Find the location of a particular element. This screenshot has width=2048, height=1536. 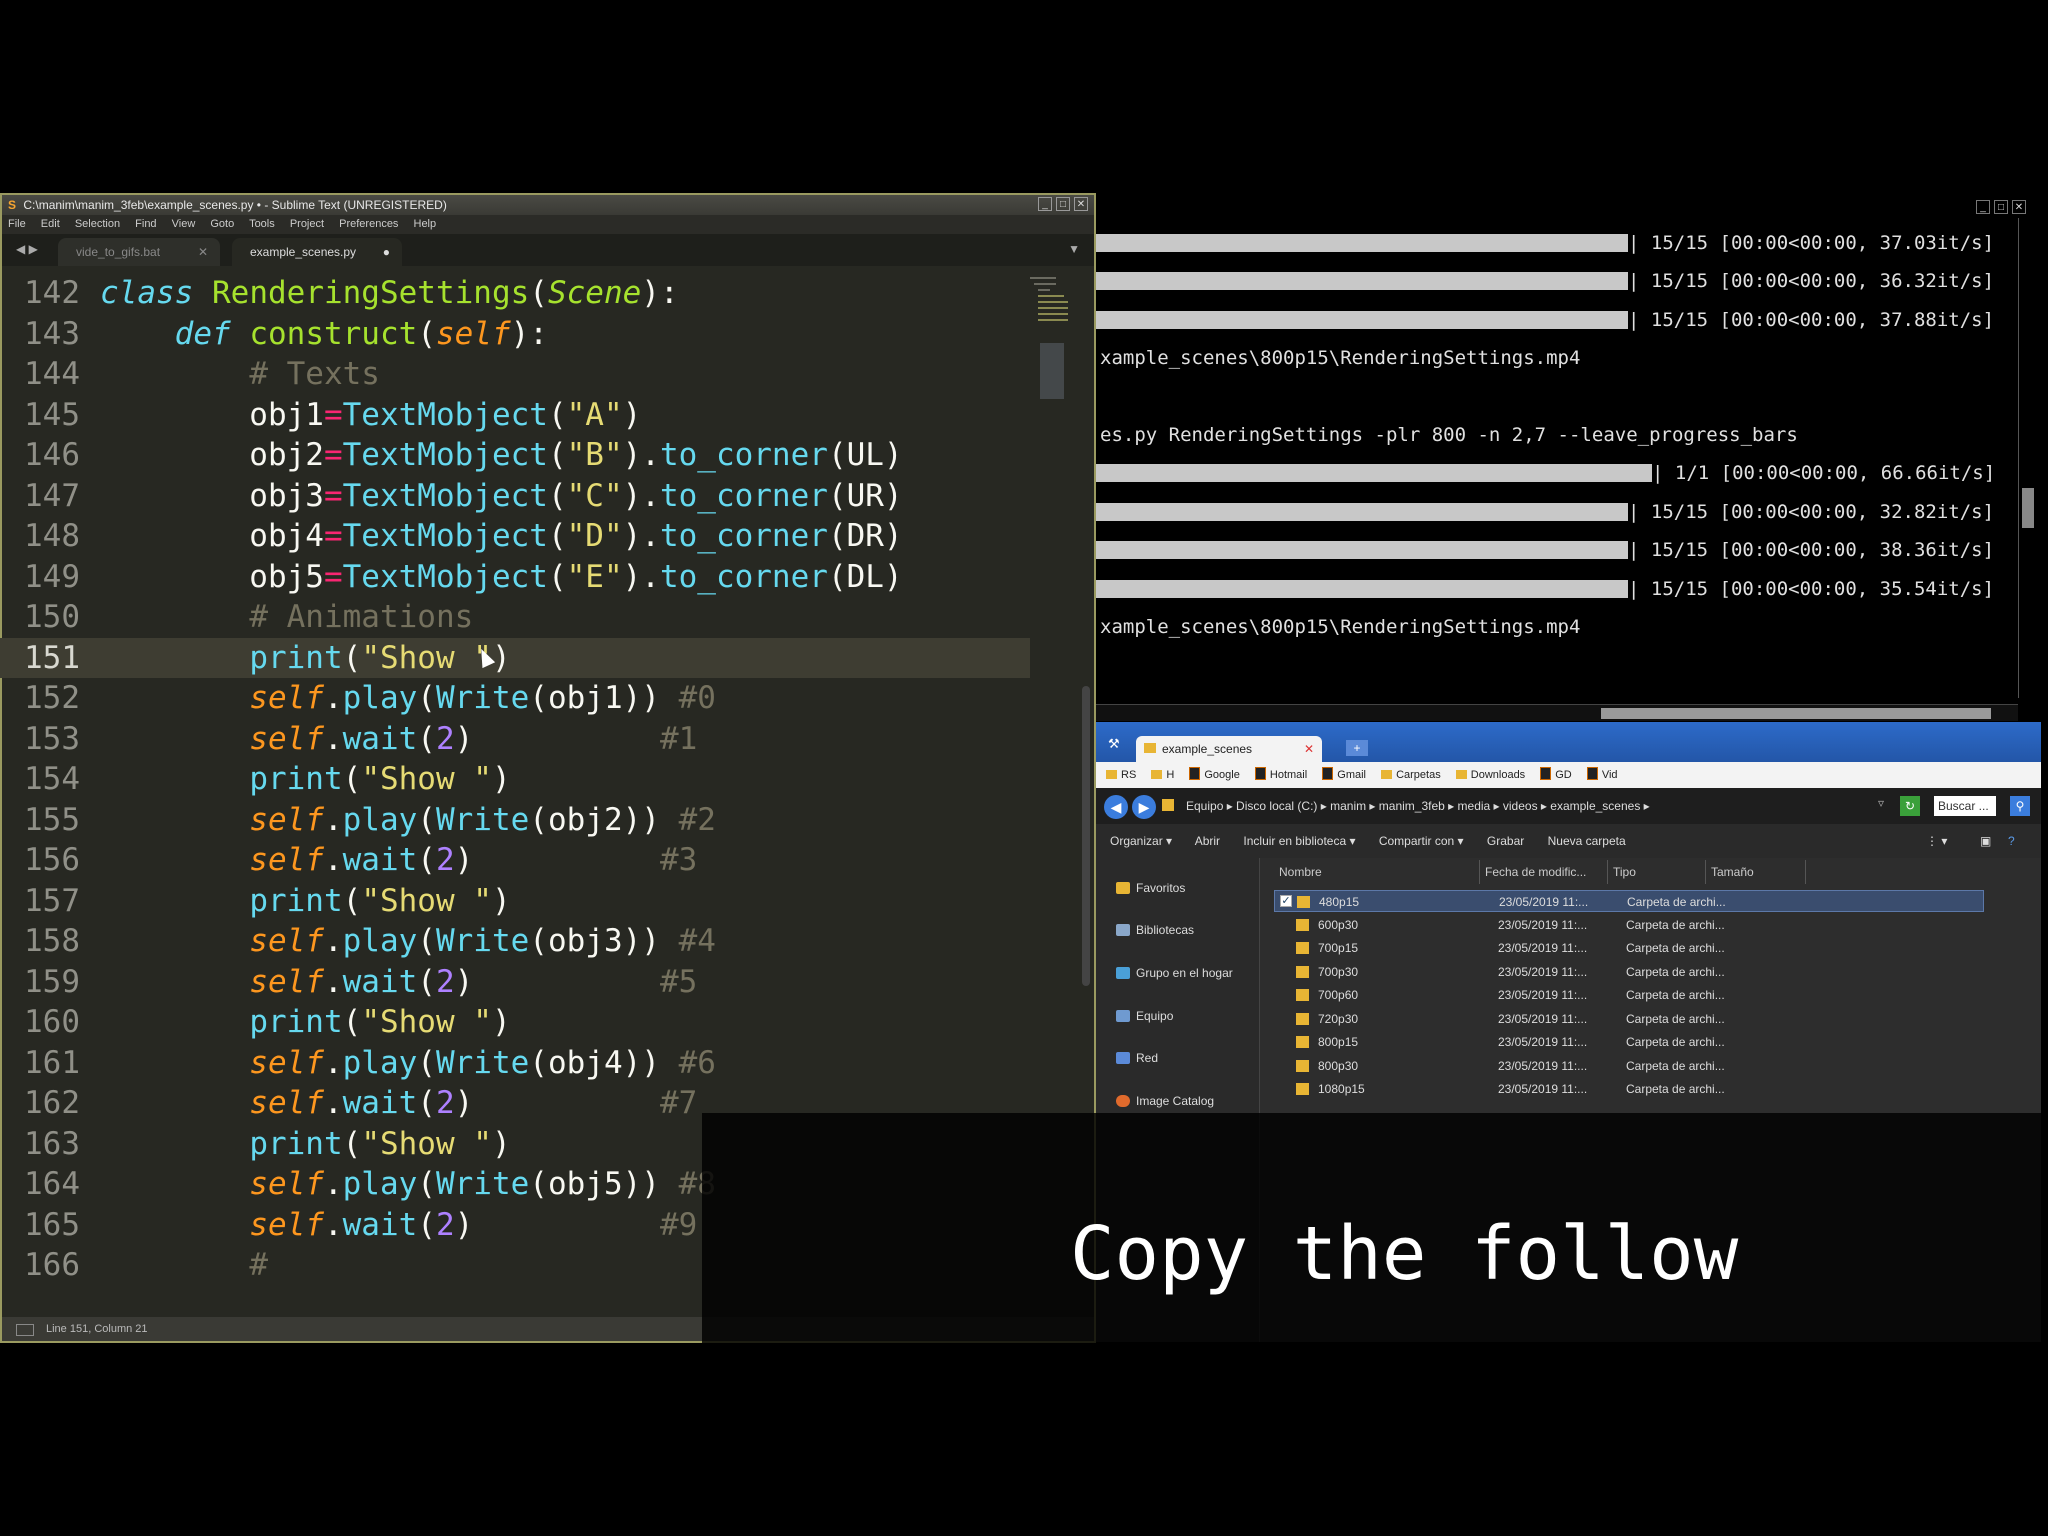

new-tab-button: + is located at coordinates (1357, 748).